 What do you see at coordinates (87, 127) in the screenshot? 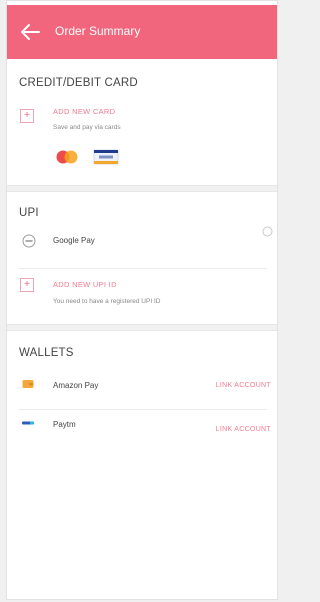
I see `add-card-subtitle: Save and pay via cards` at bounding box center [87, 127].